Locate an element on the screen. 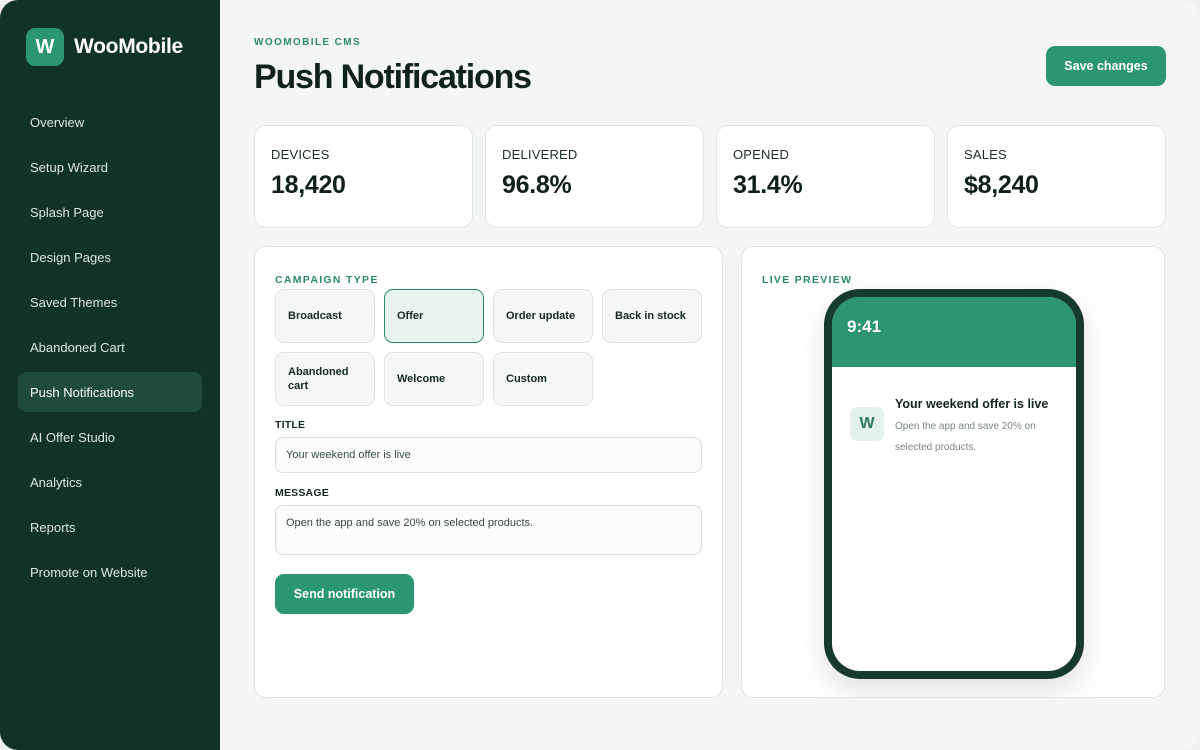  sidebar-item-ai-offer-studio: AI Offer Studio is located at coordinates (110, 437).